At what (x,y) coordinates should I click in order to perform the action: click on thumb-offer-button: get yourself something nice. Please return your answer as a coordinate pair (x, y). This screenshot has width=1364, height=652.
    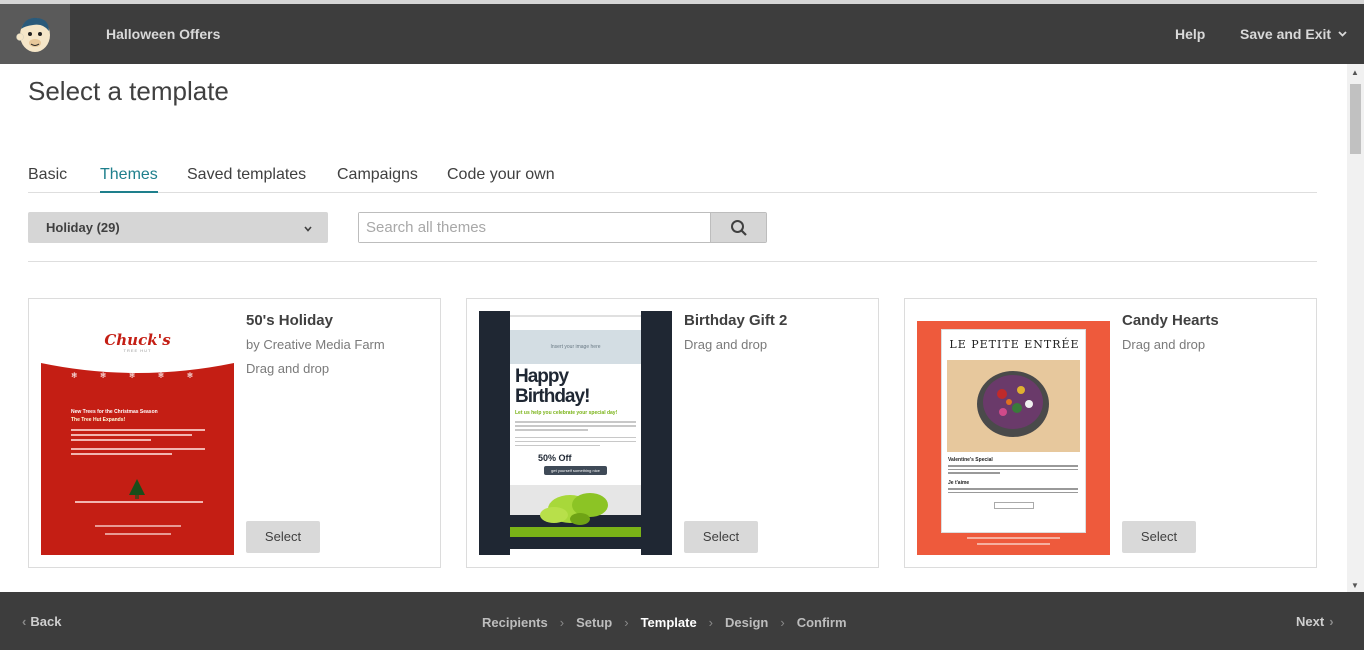
    Looking at the image, I should click on (575, 470).